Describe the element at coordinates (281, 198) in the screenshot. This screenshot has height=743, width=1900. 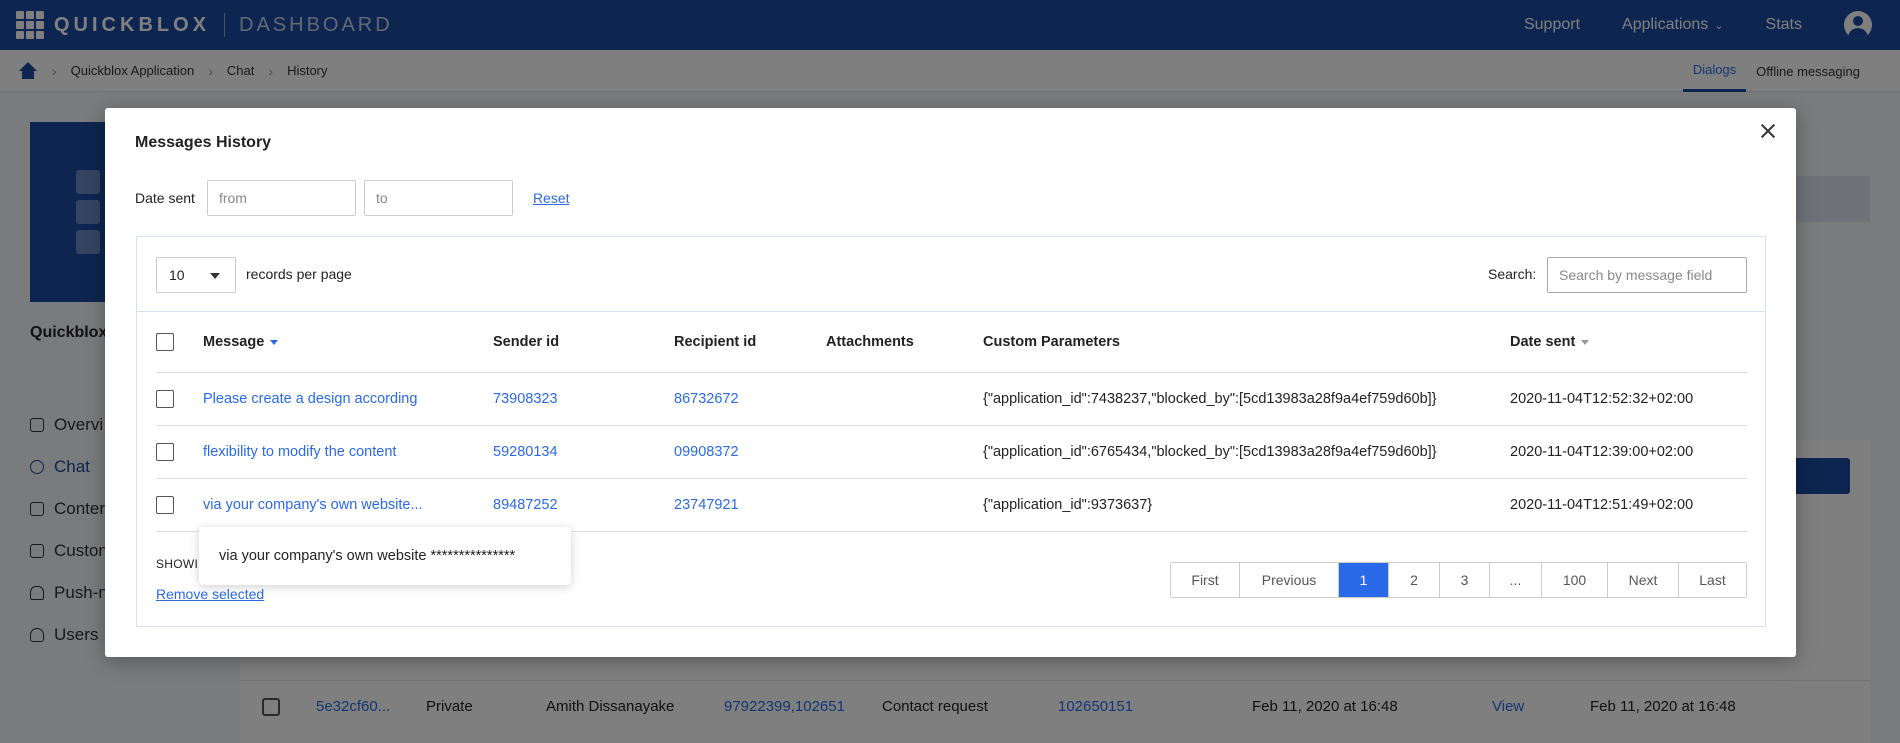
I see `date-from-input` at that location.